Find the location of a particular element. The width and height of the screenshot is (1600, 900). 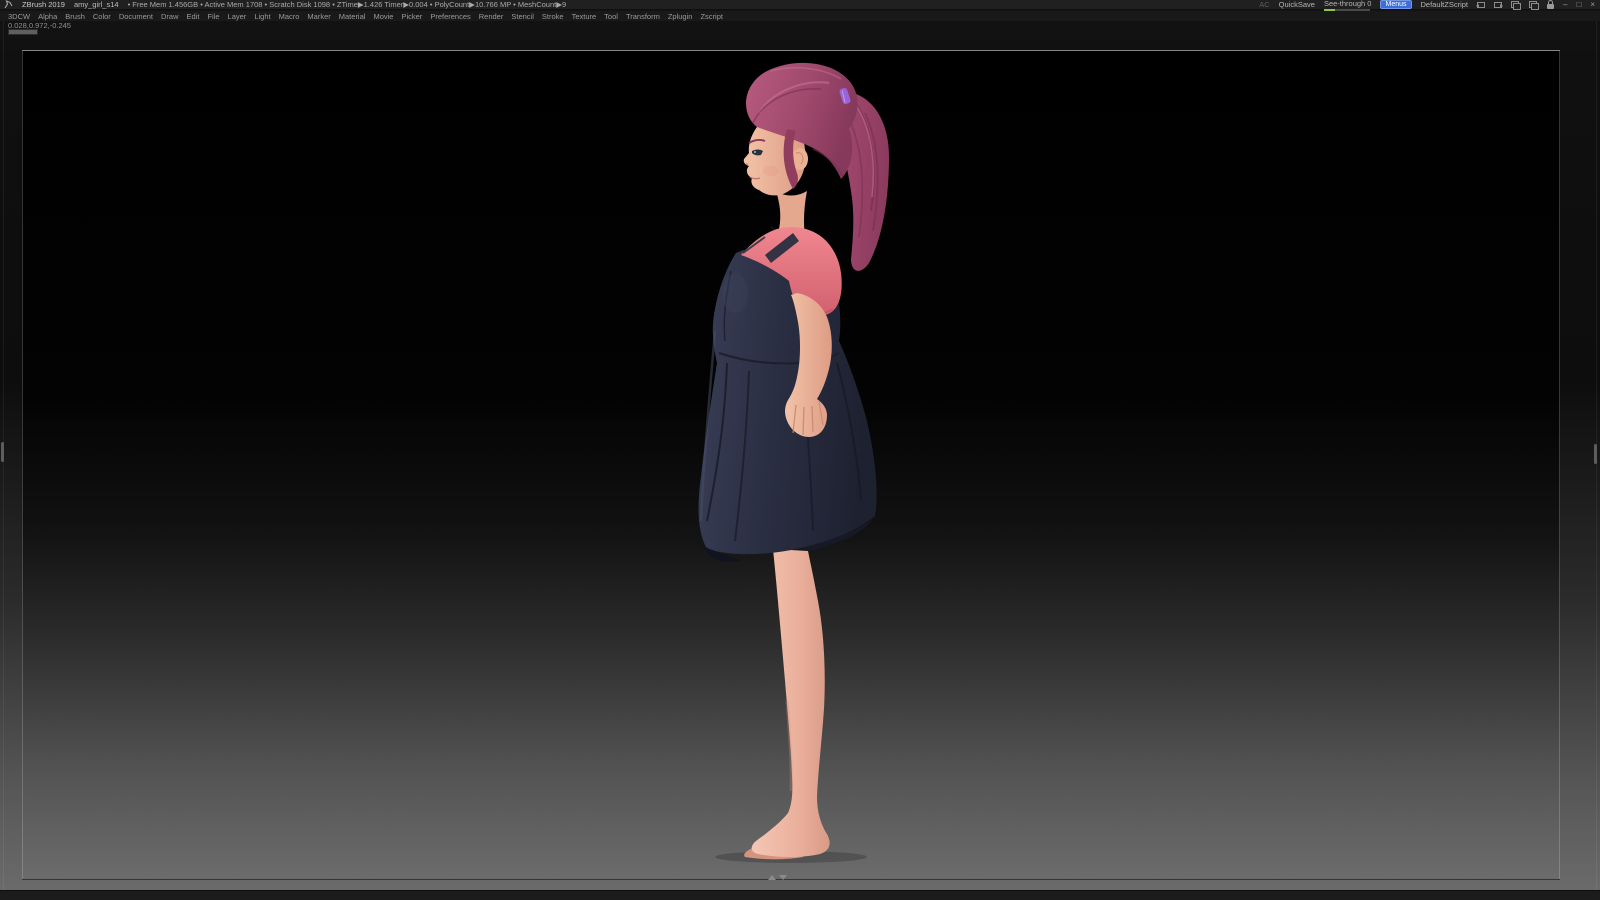

bottom-tray-grip is located at coordinates (777, 877).